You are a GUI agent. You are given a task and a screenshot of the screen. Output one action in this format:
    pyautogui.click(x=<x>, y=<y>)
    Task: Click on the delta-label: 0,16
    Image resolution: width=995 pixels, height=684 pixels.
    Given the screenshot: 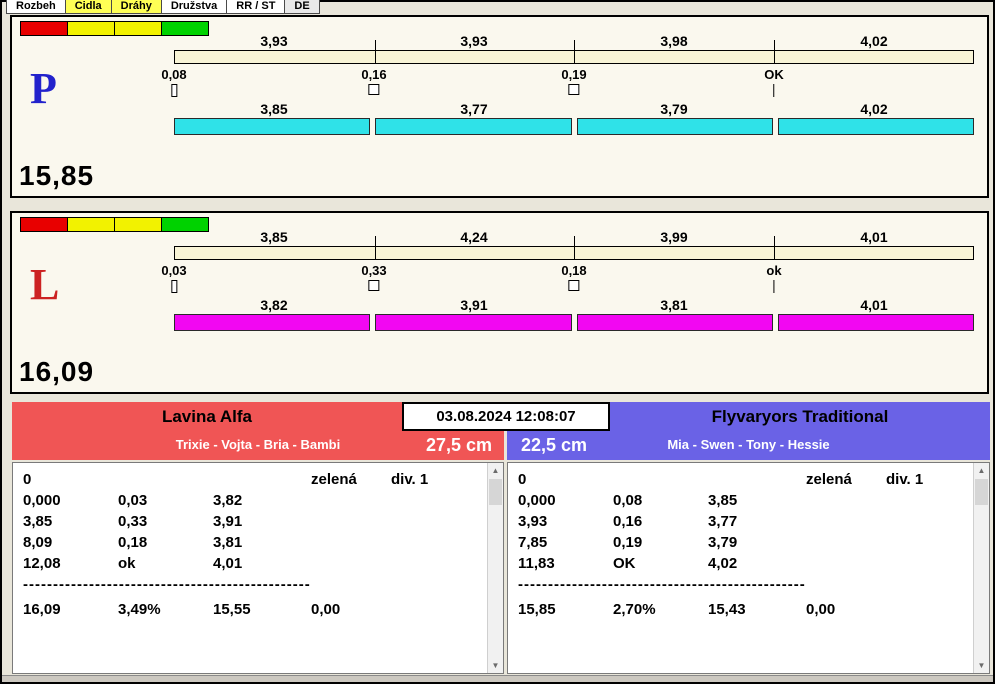 What is the action you would take?
    pyautogui.click(x=374, y=74)
    